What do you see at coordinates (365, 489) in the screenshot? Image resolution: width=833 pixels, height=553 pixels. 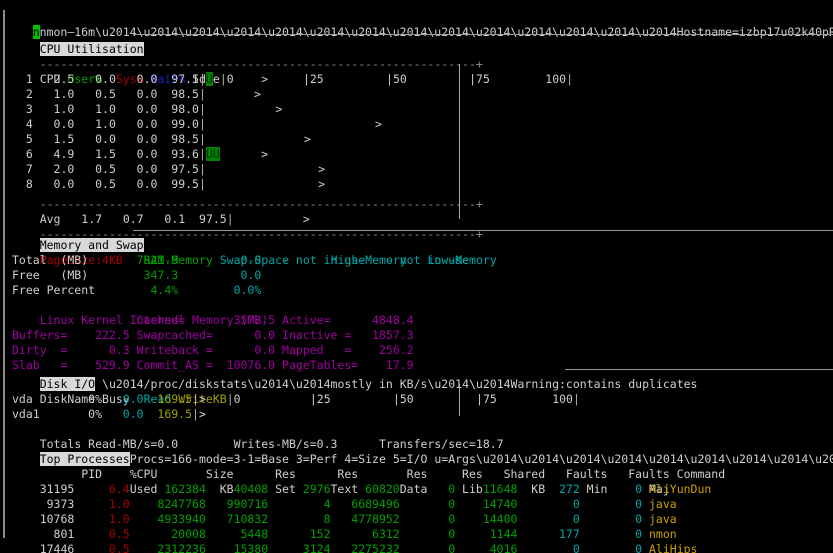 I see `process-res-data: 60820` at bounding box center [365, 489].